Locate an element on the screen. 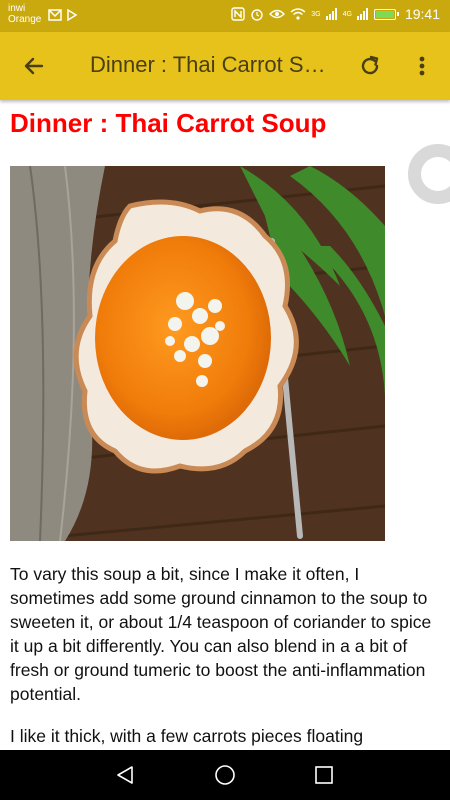 The width and height of the screenshot is (450, 800). refresh-button is located at coordinates (370, 66).